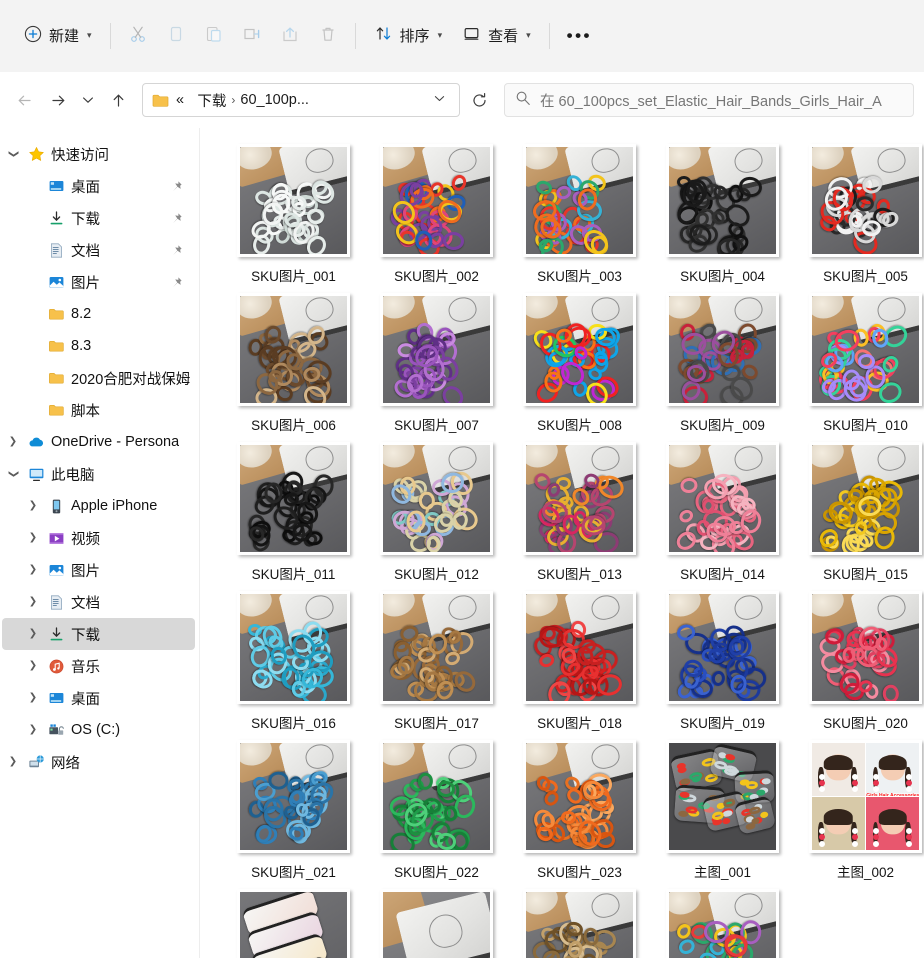 The width and height of the screenshot is (924, 958). I want to click on sidebar-item-1: · 桌面, so click(98, 186).